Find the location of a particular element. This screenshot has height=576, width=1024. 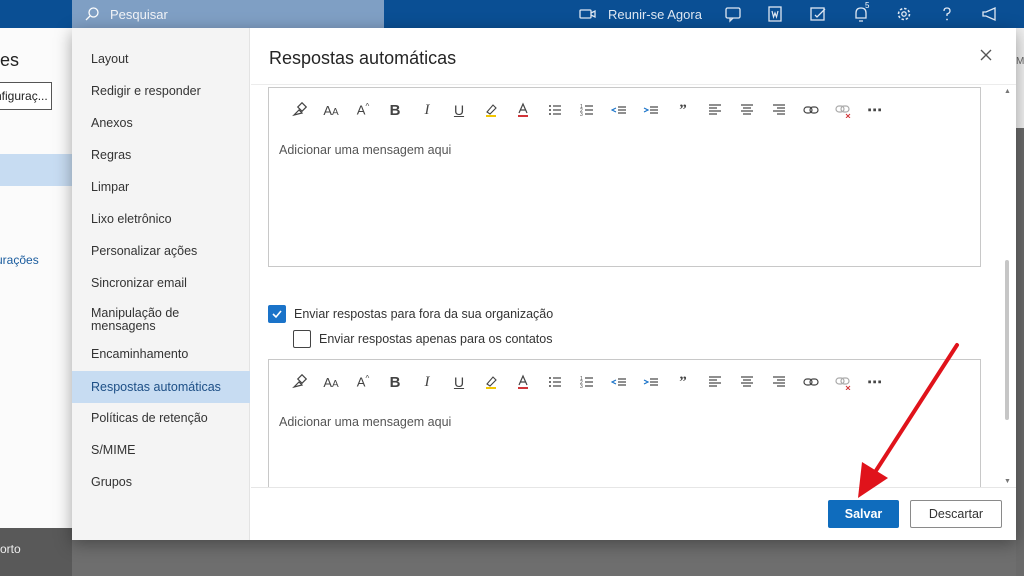

calendar-check-icon is located at coordinates (818, 14).